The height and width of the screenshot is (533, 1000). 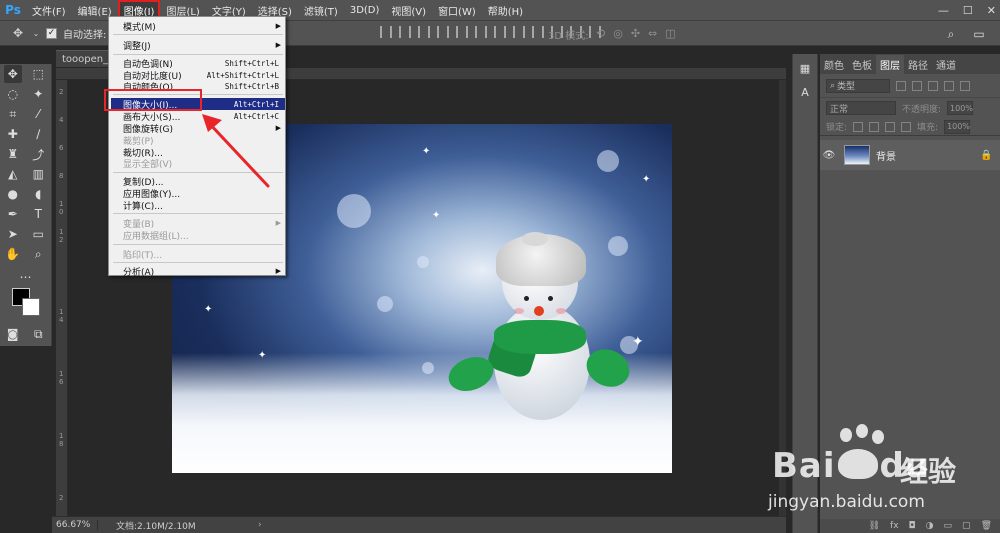 I want to click on delete-layer-icon: 🗑, so click(x=986, y=526).